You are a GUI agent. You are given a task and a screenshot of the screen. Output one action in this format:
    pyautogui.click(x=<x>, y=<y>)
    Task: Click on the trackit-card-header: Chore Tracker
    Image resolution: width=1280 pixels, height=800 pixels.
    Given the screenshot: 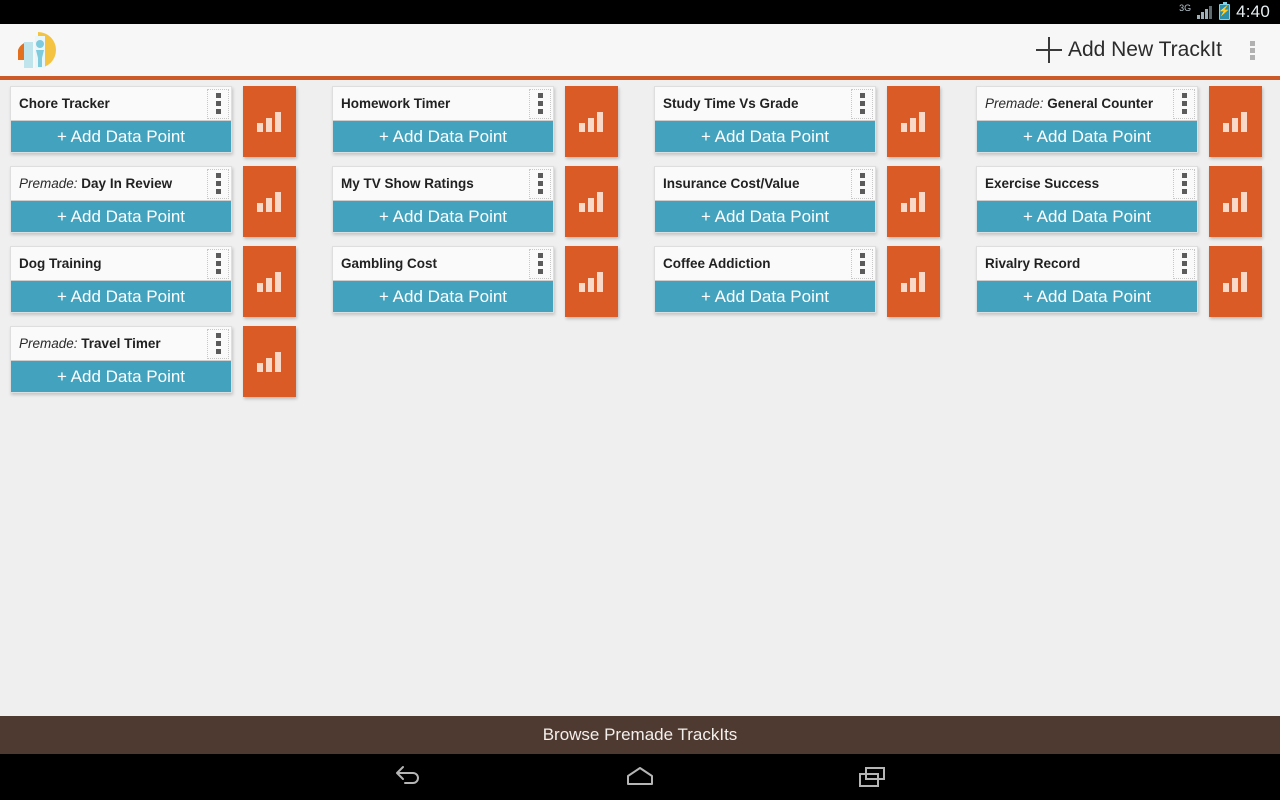 What is the action you would take?
    pyautogui.click(x=121, y=103)
    